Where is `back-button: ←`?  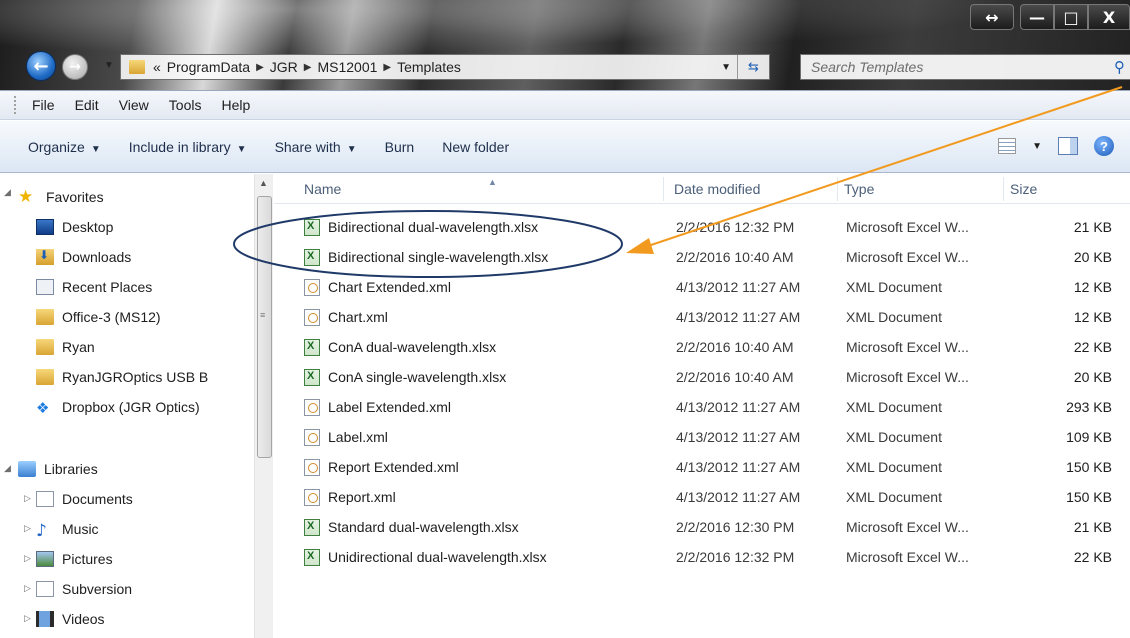 back-button: ← is located at coordinates (41, 66).